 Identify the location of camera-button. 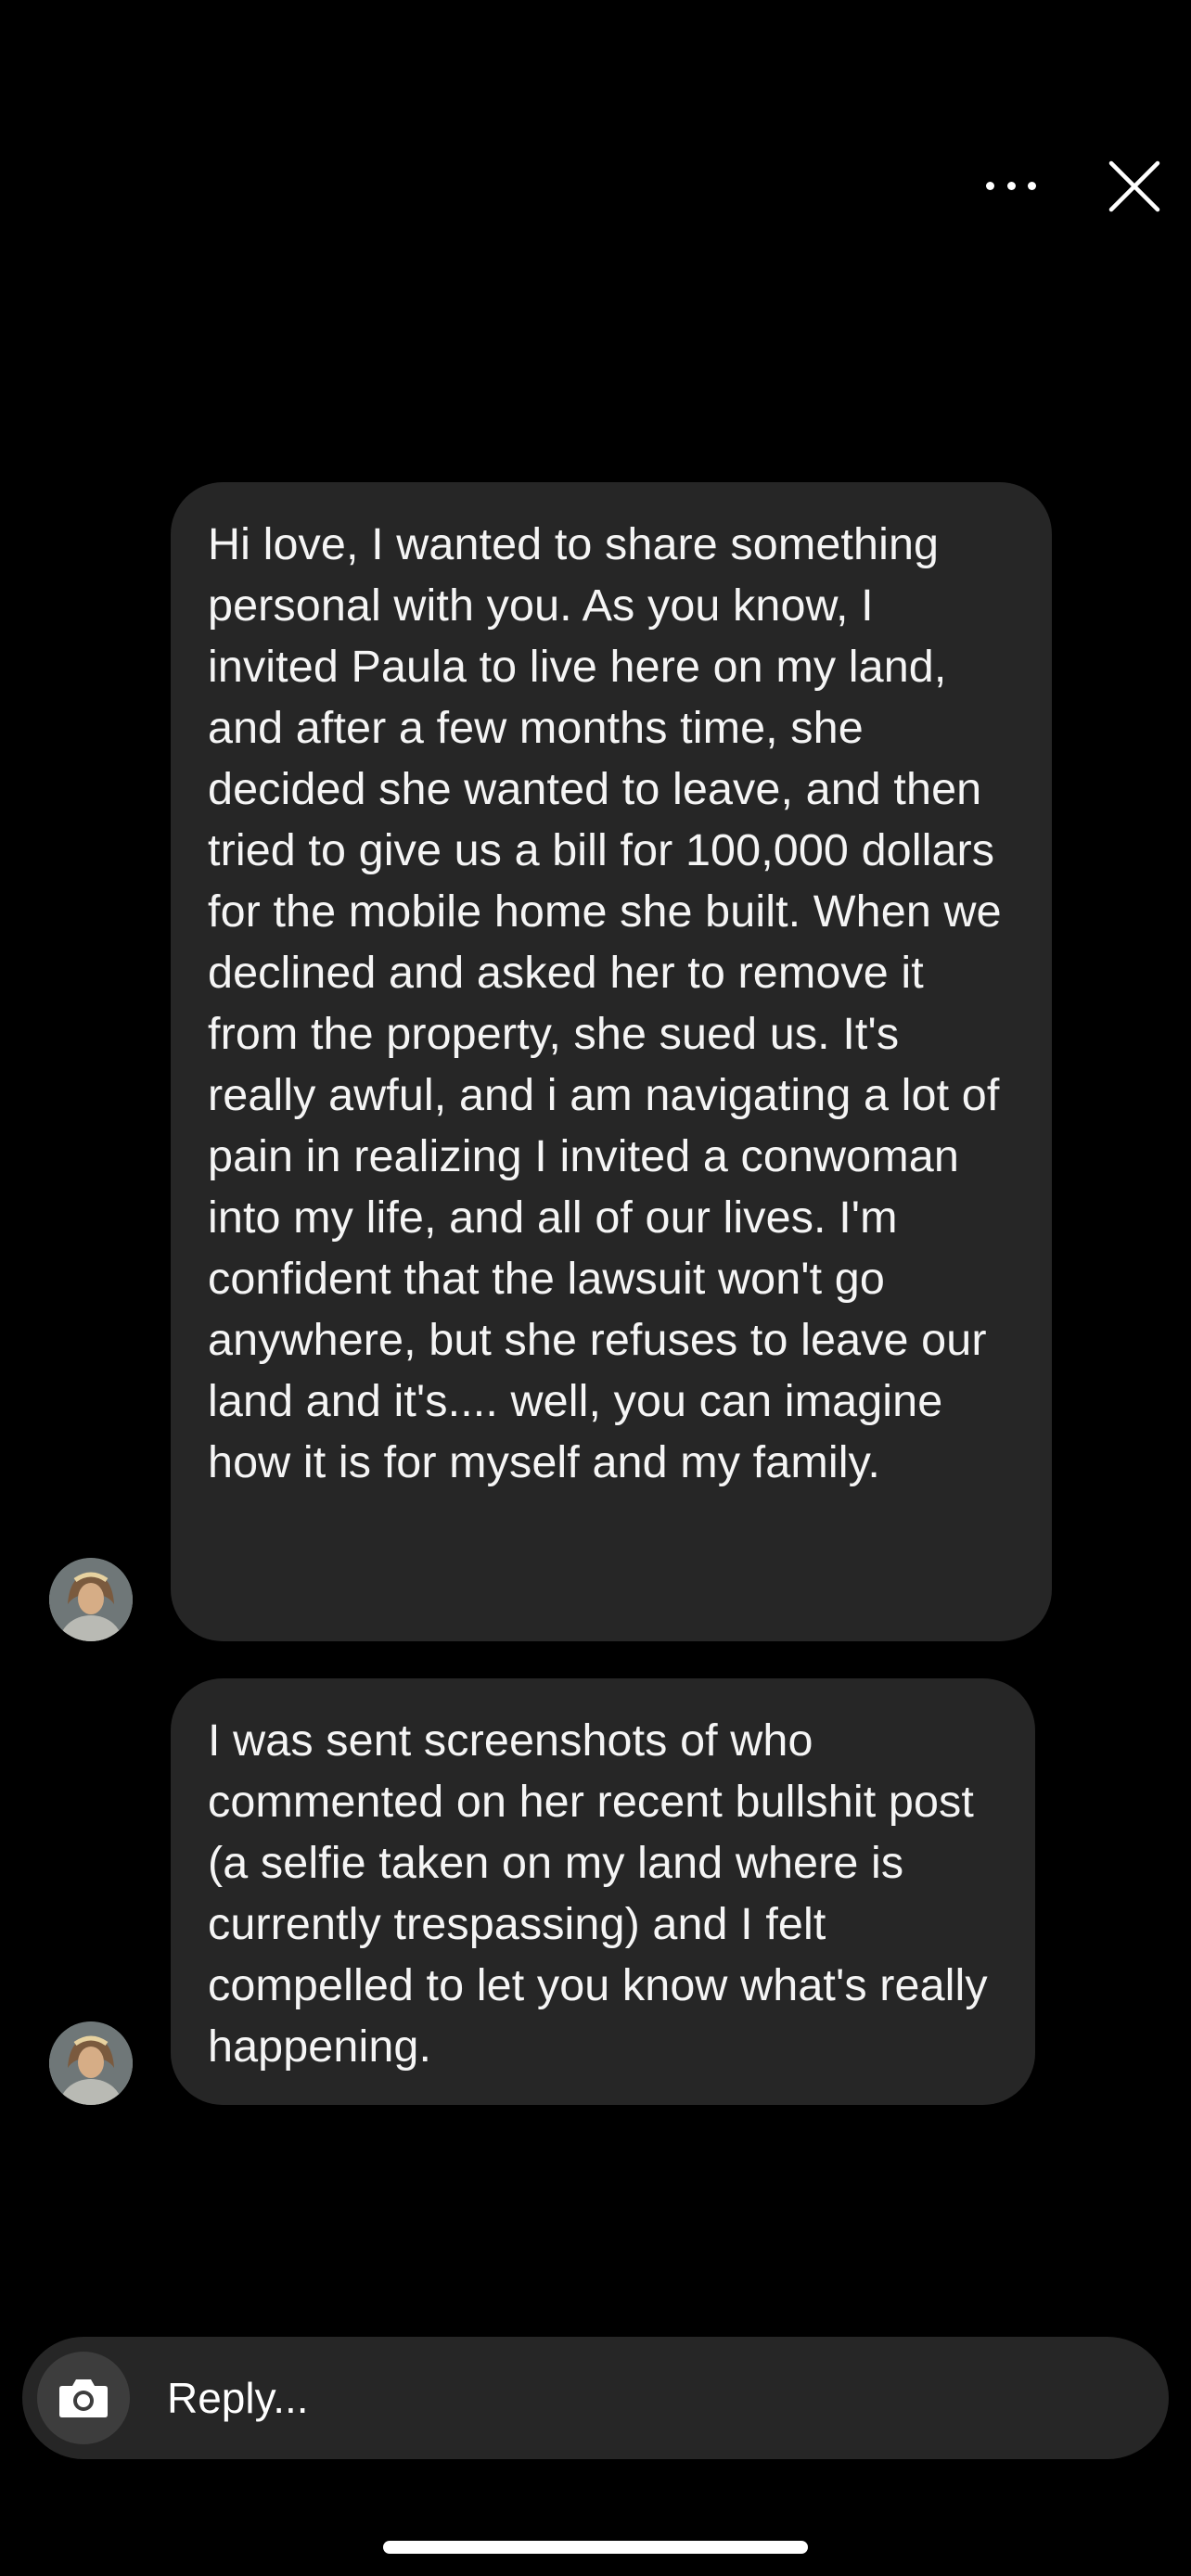
(83, 2398).